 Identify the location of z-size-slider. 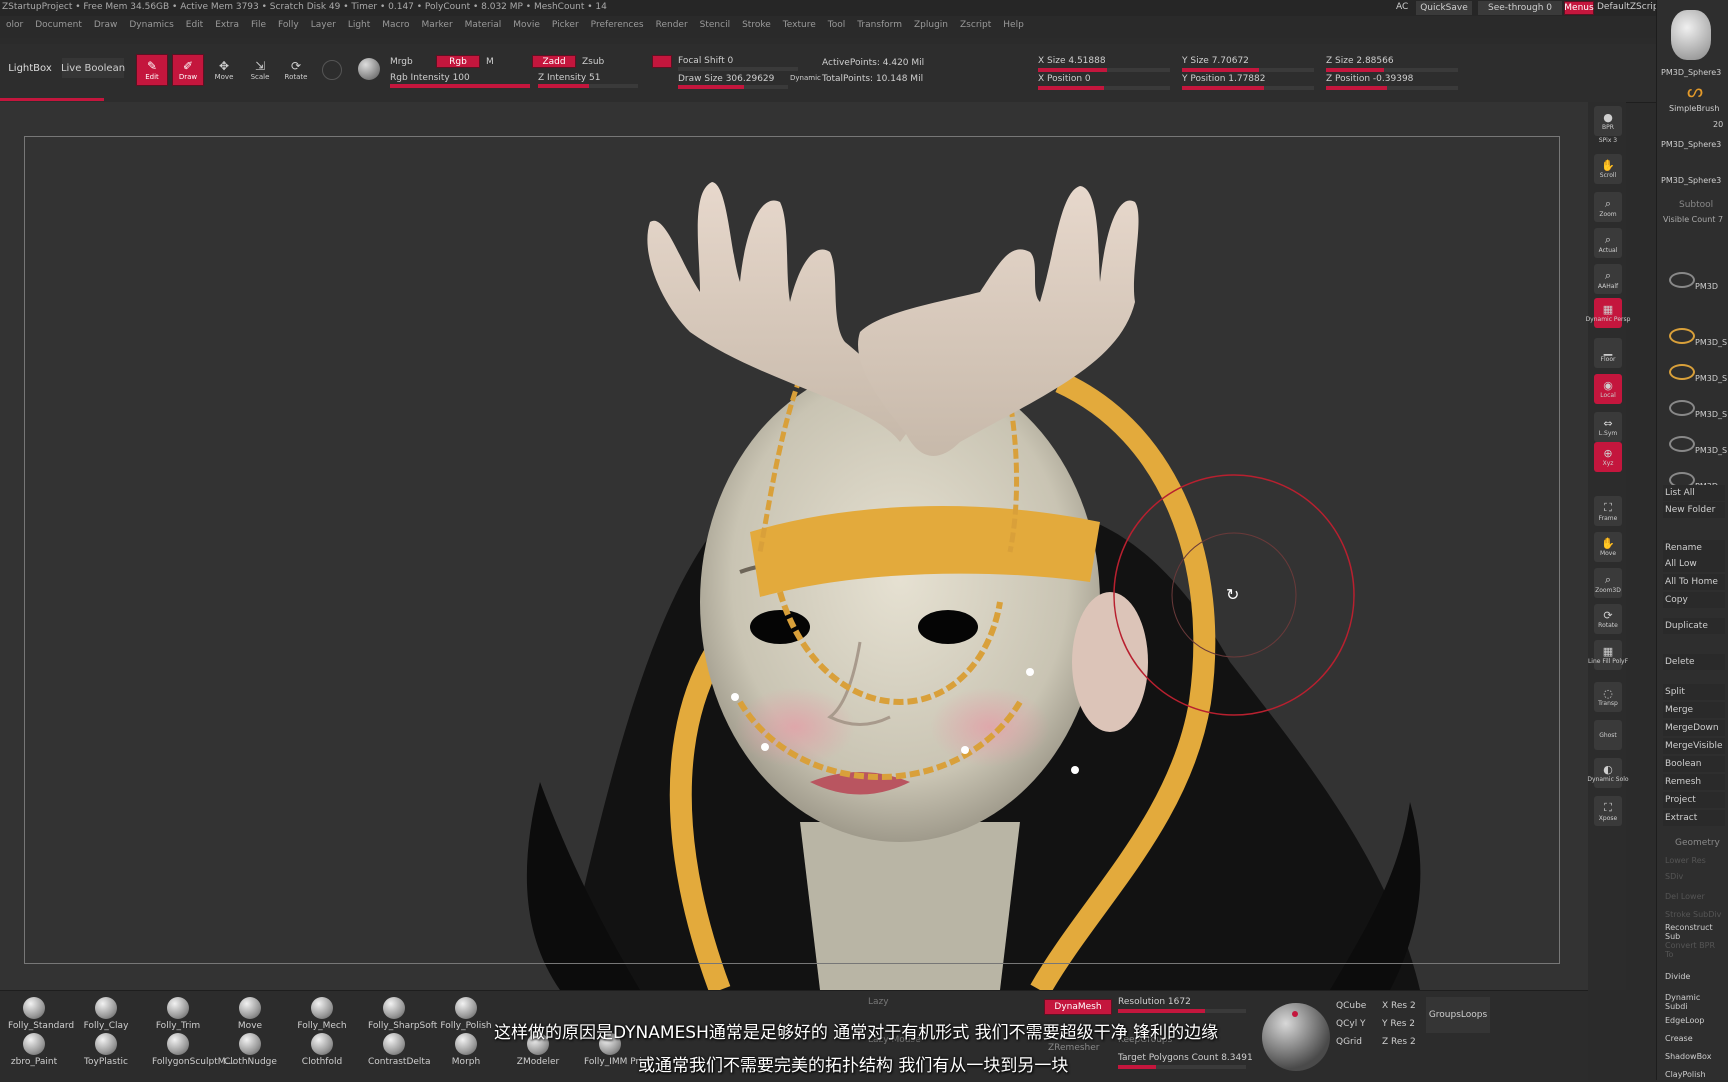
(1392, 70).